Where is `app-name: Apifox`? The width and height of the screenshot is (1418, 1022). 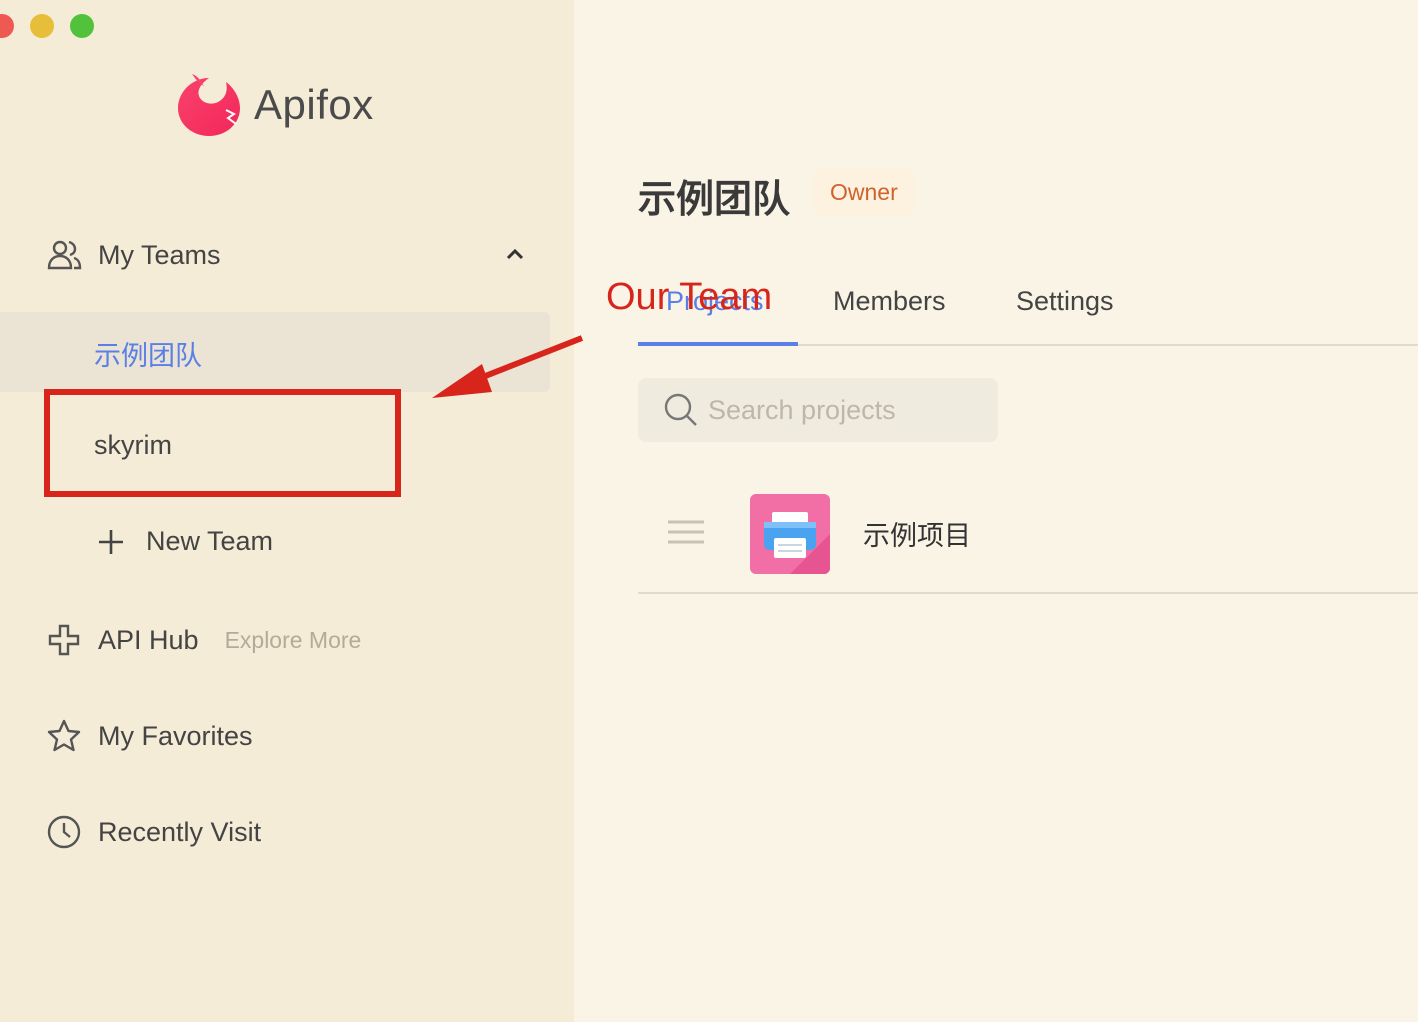 app-name: Apifox is located at coordinates (314, 104).